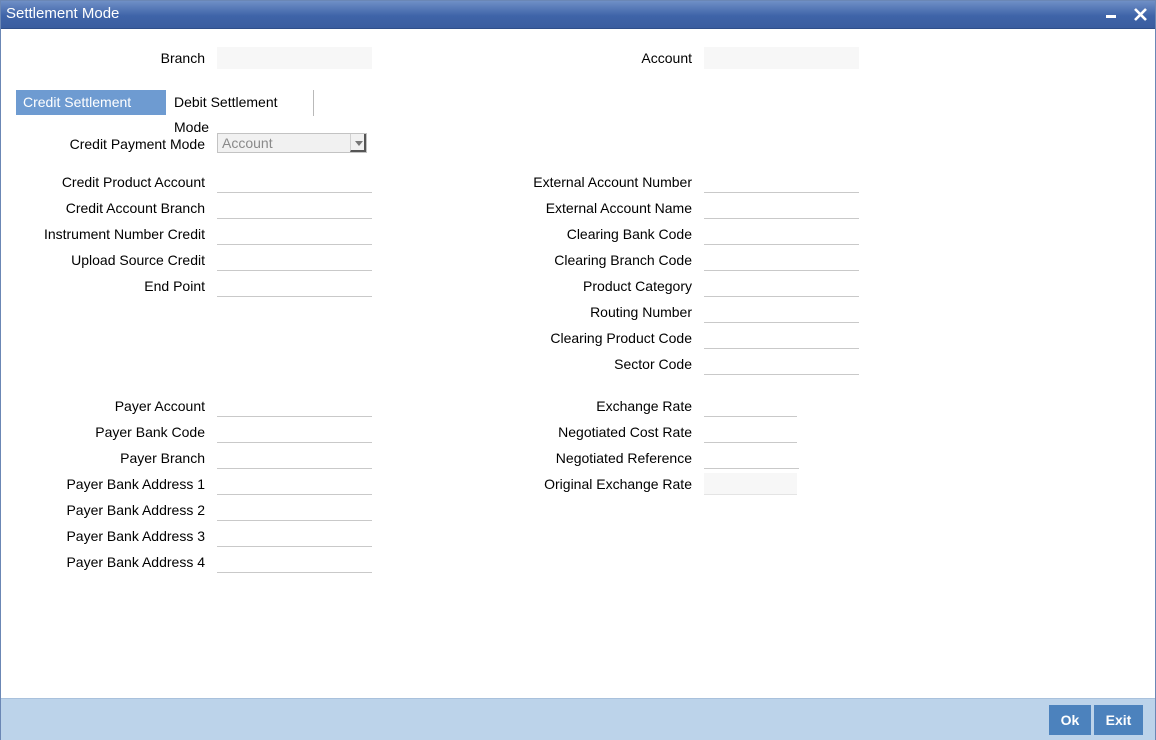 This screenshot has height=740, width=1156. I want to click on payer-bank-address-3-label: Payer Bank Address 3, so click(135, 536).